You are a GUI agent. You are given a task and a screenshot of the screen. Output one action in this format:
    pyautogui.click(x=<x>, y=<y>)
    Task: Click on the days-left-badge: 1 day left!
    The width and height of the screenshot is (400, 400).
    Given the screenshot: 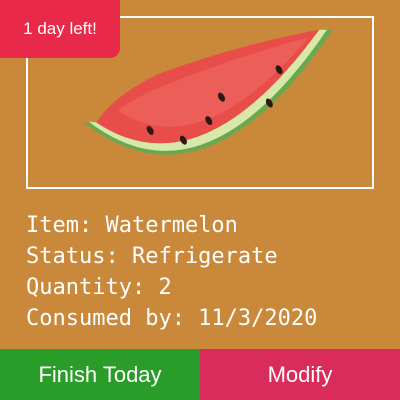 What is the action you would take?
    pyautogui.click(x=60, y=29)
    